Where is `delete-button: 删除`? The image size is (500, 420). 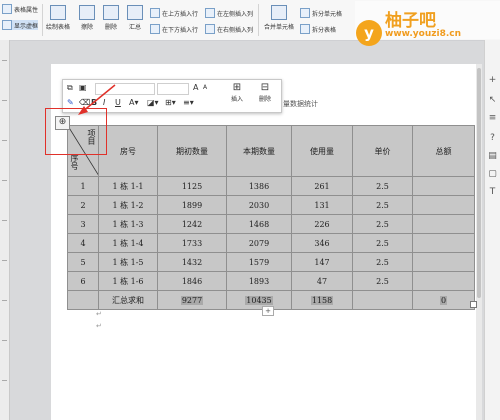
delete-button: 删除 is located at coordinates (111, 20).